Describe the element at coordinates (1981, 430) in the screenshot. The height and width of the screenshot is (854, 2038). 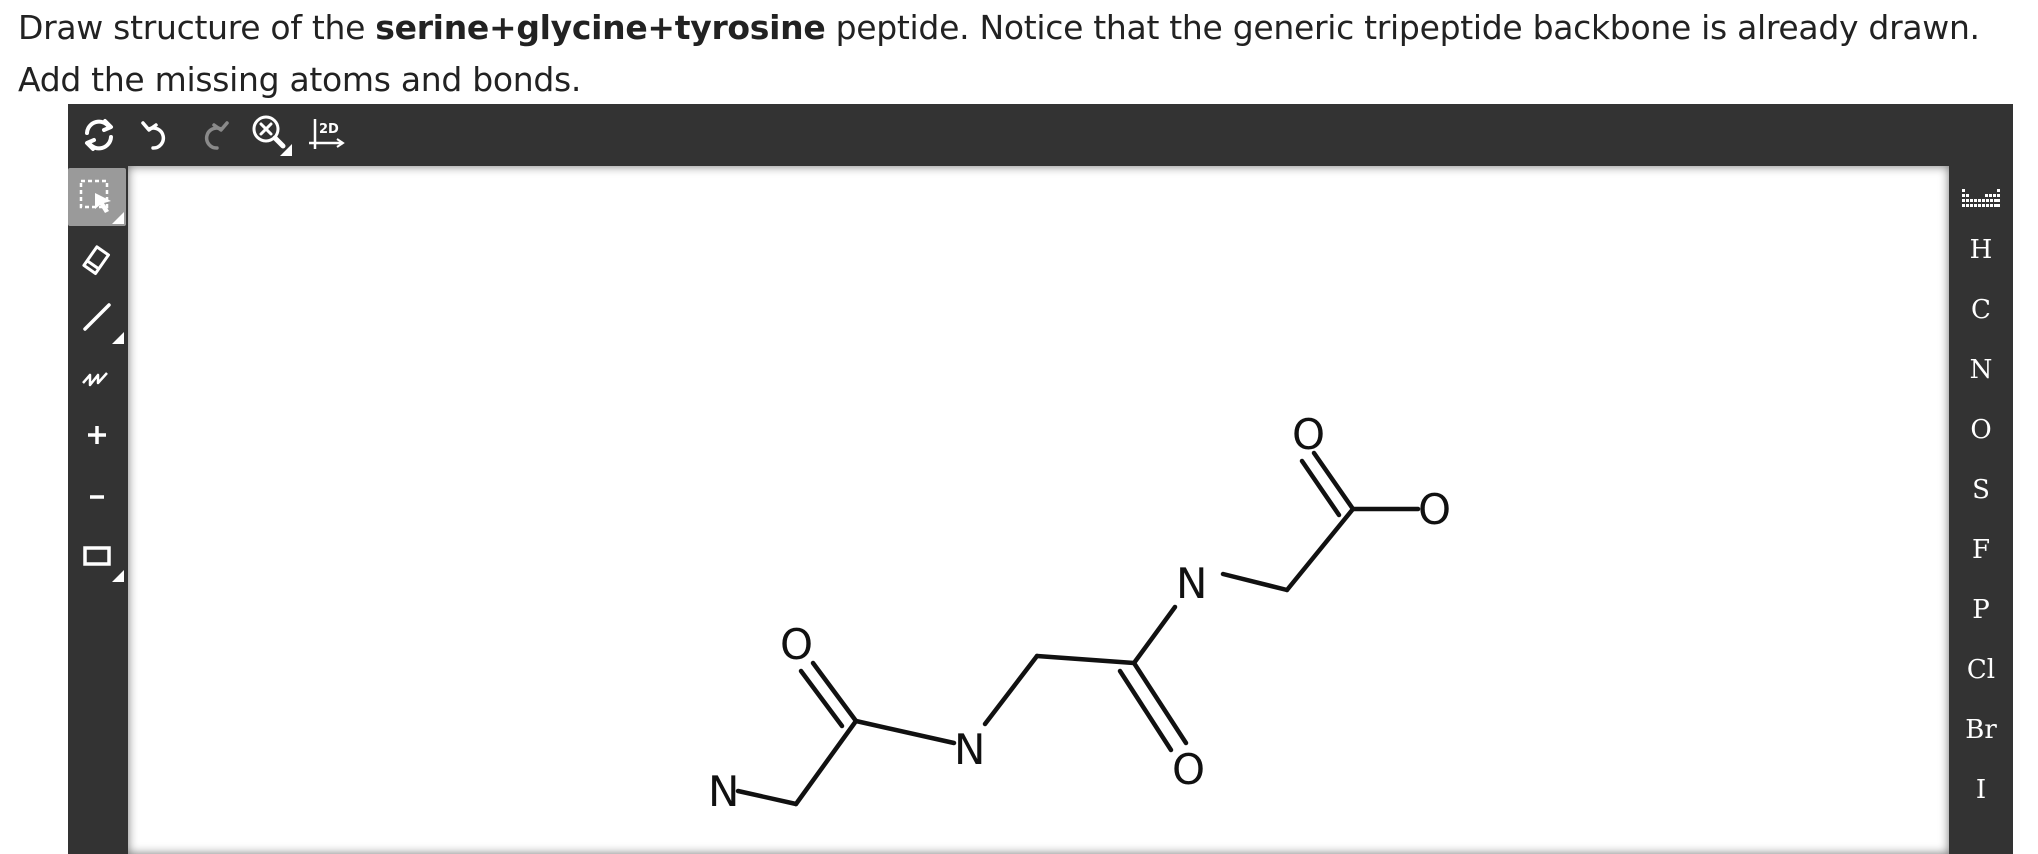
I see `element-oxygen-button: O` at that location.